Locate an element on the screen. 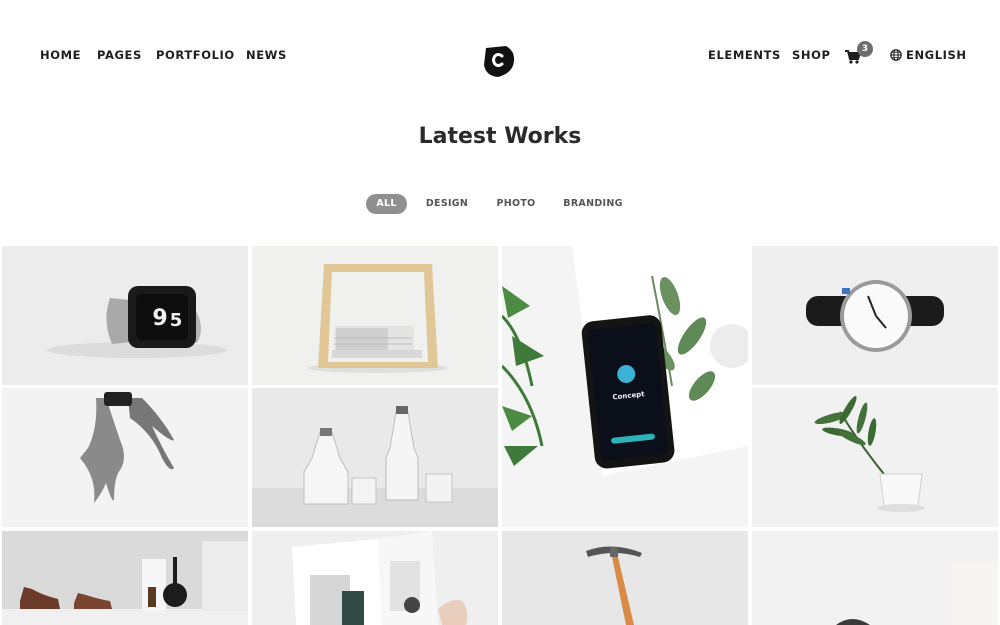 Image resolution: width=1000 pixels, height=625 pixels. logo-icon is located at coordinates (499, 61).